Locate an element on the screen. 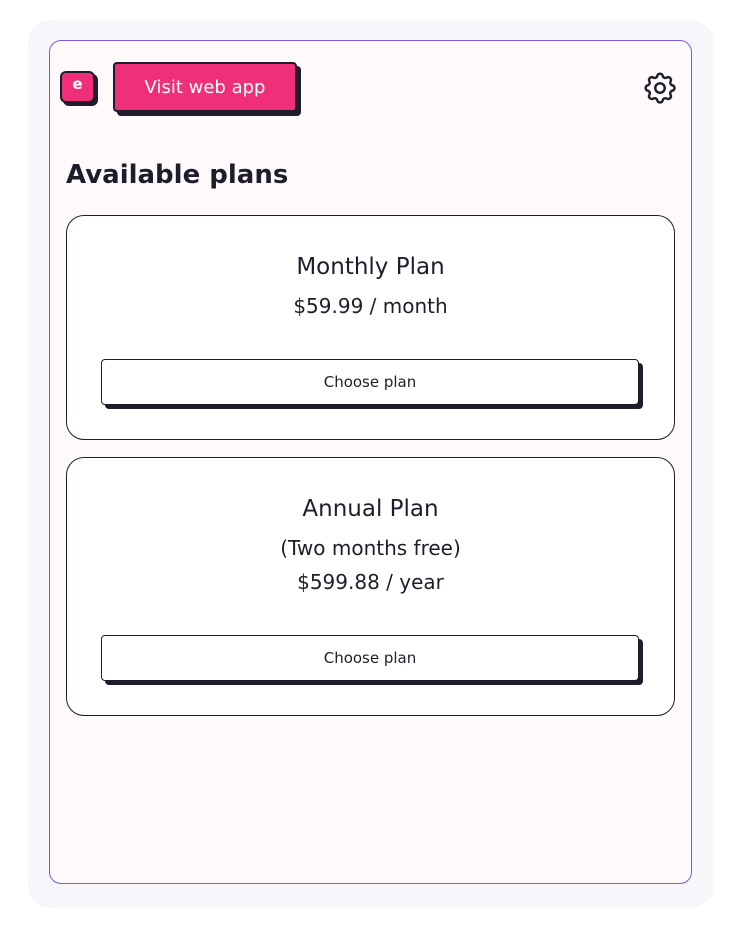 Image resolution: width=732 pixels, height=932 pixels. logo-letter: e is located at coordinates (77, 83).